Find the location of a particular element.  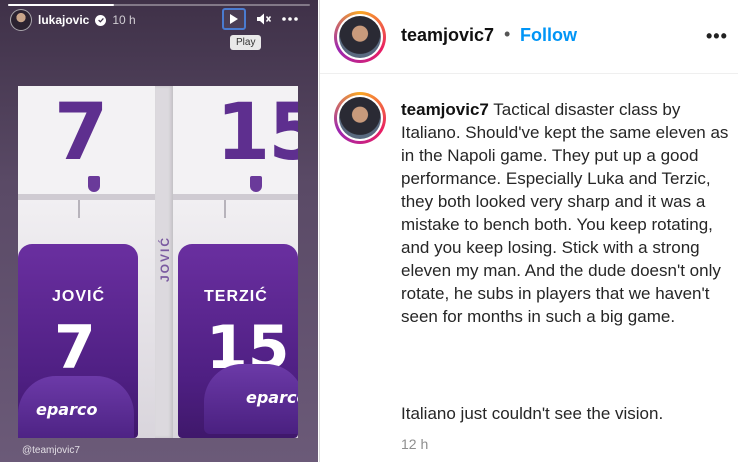

locker-number-right: 15 is located at coordinates (257, 133).